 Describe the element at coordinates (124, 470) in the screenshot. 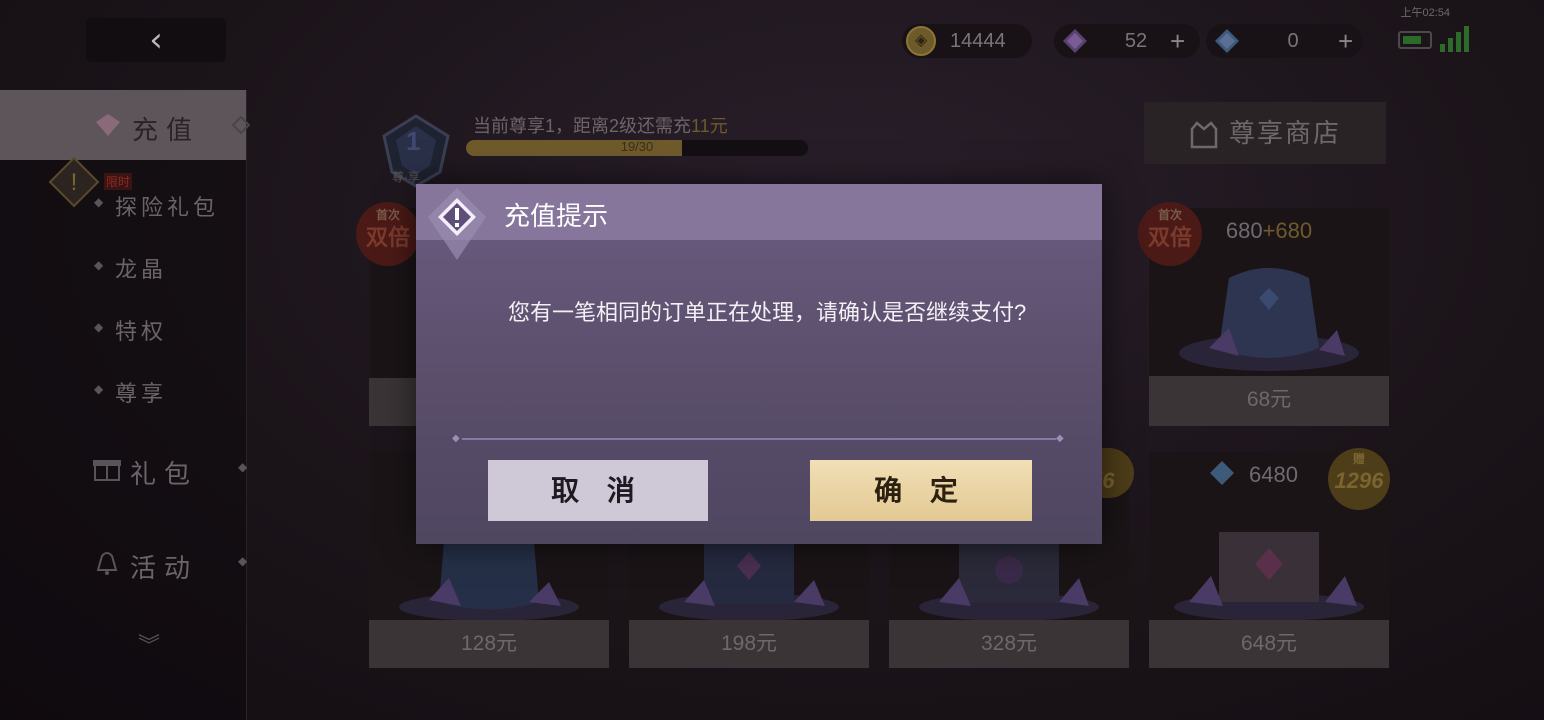

I see `sidebar-item-gift: 礼包 ◆` at that location.